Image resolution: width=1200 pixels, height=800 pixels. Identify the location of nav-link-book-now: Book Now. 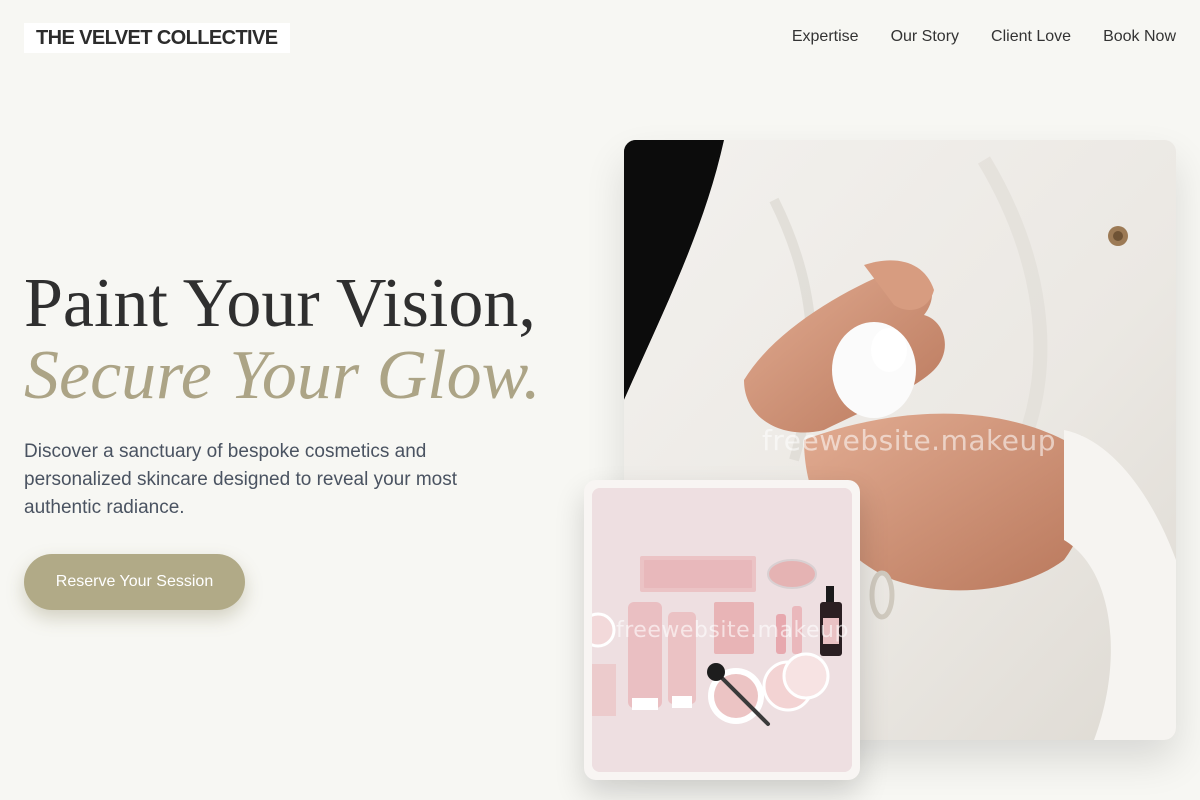
(1139, 37).